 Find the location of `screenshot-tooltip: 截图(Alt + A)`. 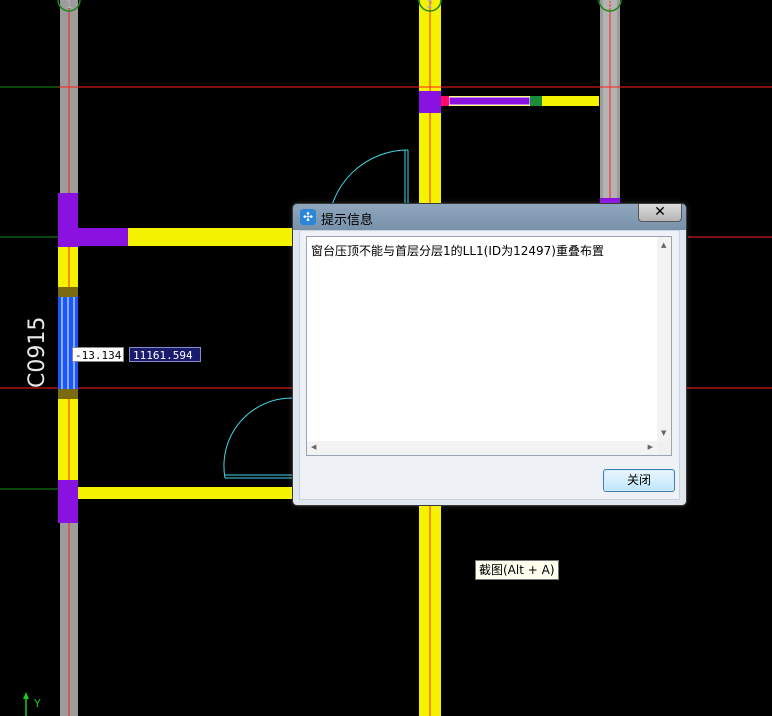

screenshot-tooltip: 截图(Alt + A) is located at coordinates (517, 570).